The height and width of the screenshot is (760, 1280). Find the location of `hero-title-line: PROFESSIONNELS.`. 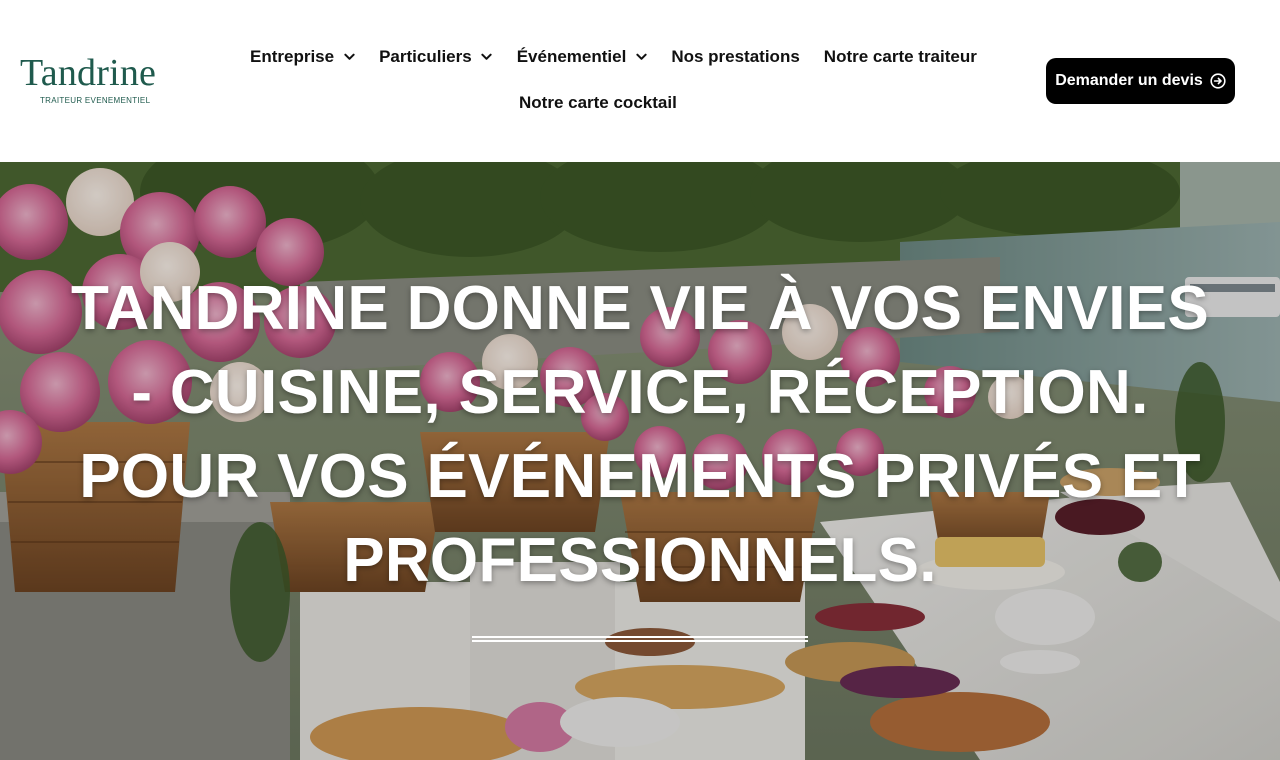

hero-title-line: PROFESSIONNELS. is located at coordinates (640, 560).